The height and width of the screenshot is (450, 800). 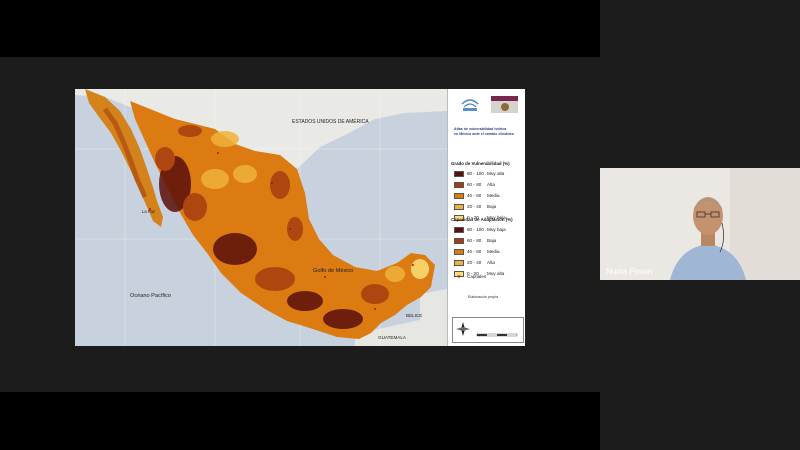 What do you see at coordinates (482, 219) in the screenshot?
I see `adaptation-title: Capacidad de Adaptación (%)` at bounding box center [482, 219].